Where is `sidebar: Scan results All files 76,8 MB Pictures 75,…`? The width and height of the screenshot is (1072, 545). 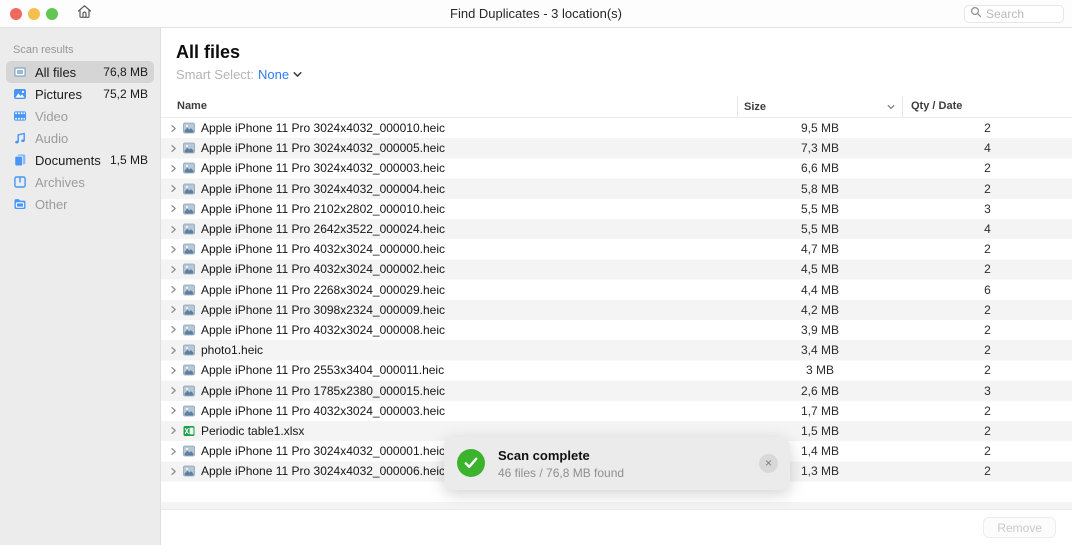
sidebar: Scan results All files 76,8 MB Pictures 75,… is located at coordinates (80, 286).